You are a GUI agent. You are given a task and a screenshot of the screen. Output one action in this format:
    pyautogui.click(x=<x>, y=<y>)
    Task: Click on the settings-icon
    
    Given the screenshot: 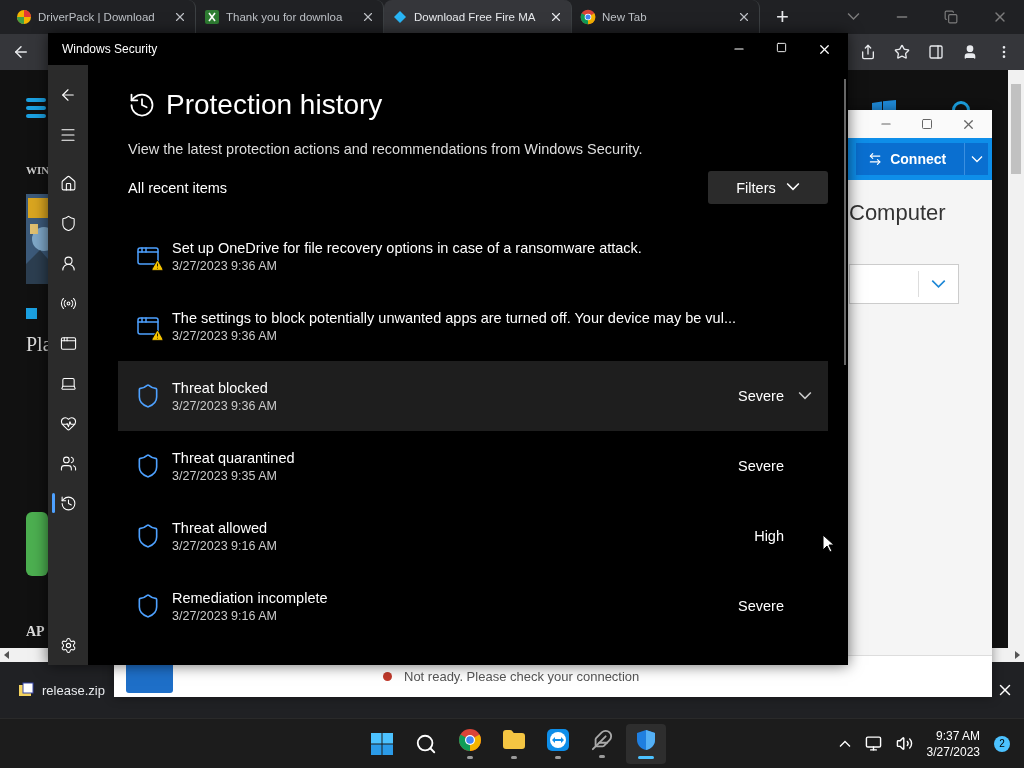 What is the action you would take?
    pyautogui.click(x=68, y=645)
    